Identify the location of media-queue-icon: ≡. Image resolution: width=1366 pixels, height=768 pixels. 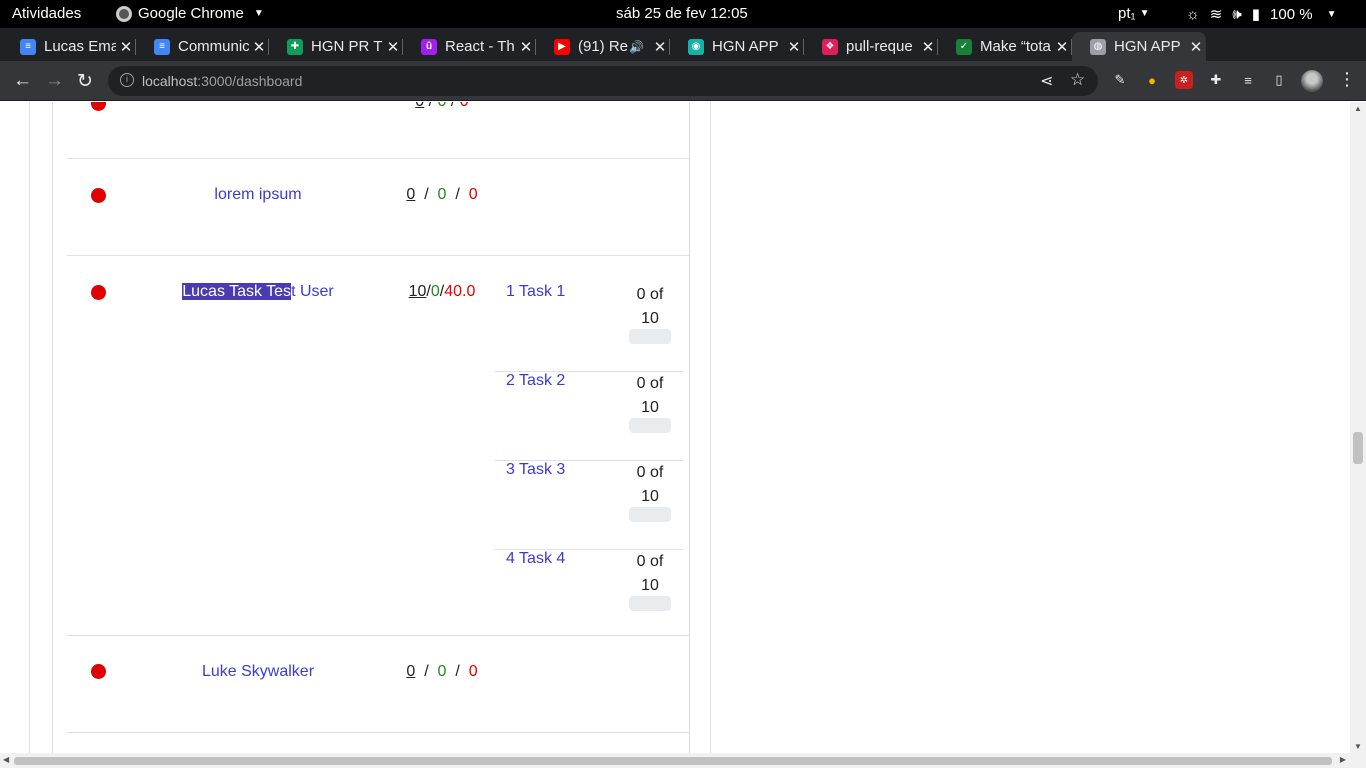
(1248, 80).